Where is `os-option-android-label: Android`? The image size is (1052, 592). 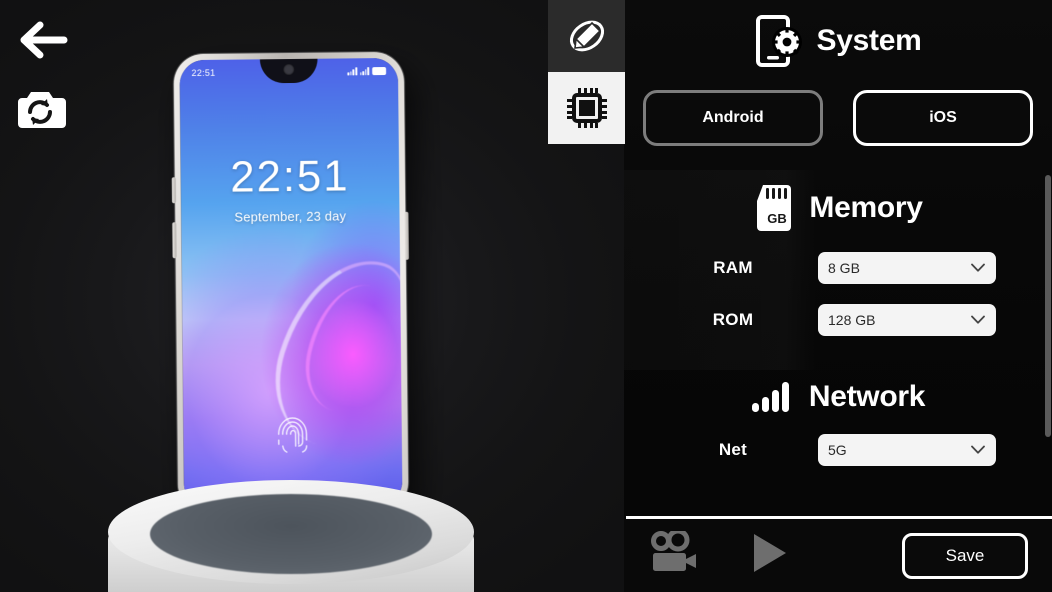
os-option-android-label: Android is located at coordinates (733, 117).